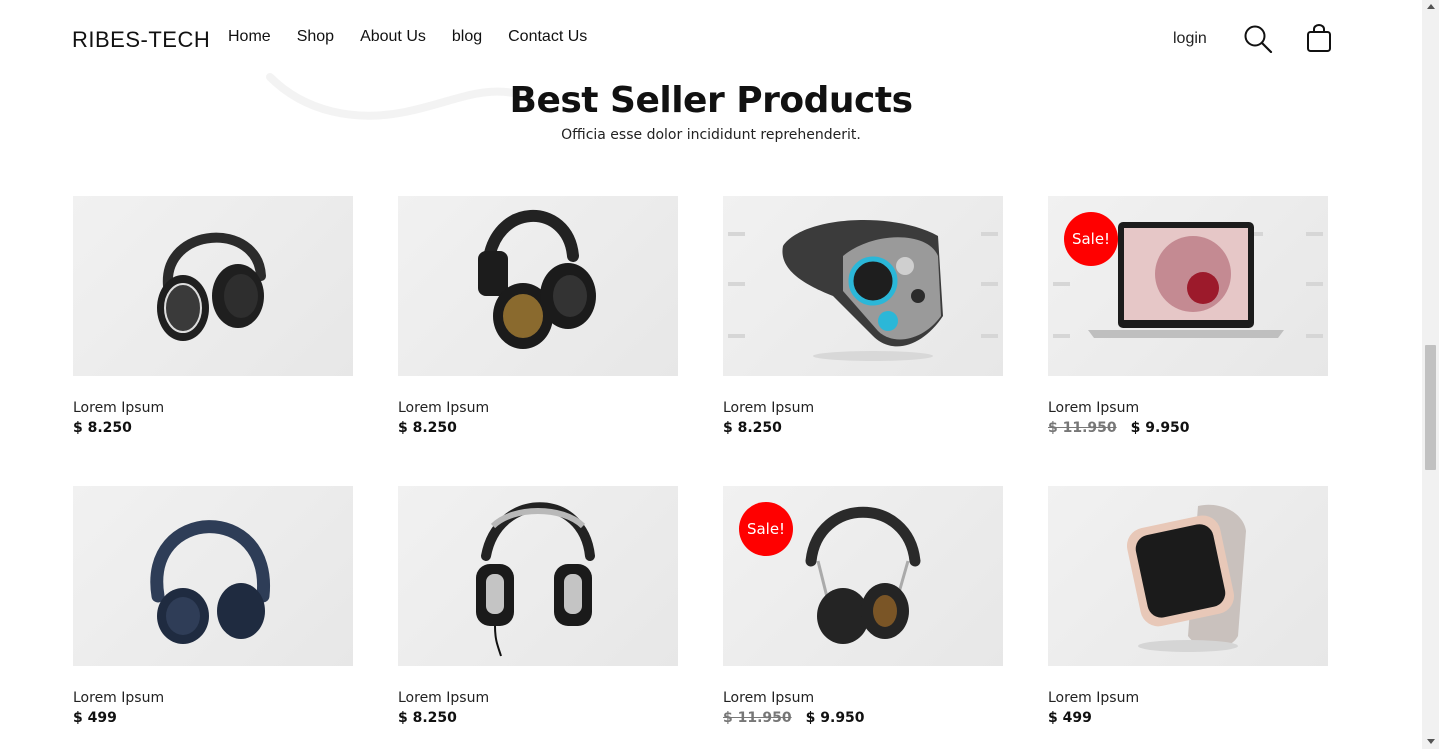  What do you see at coordinates (1319, 38) in the screenshot?
I see `shopping-bag-icon` at bounding box center [1319, 38].